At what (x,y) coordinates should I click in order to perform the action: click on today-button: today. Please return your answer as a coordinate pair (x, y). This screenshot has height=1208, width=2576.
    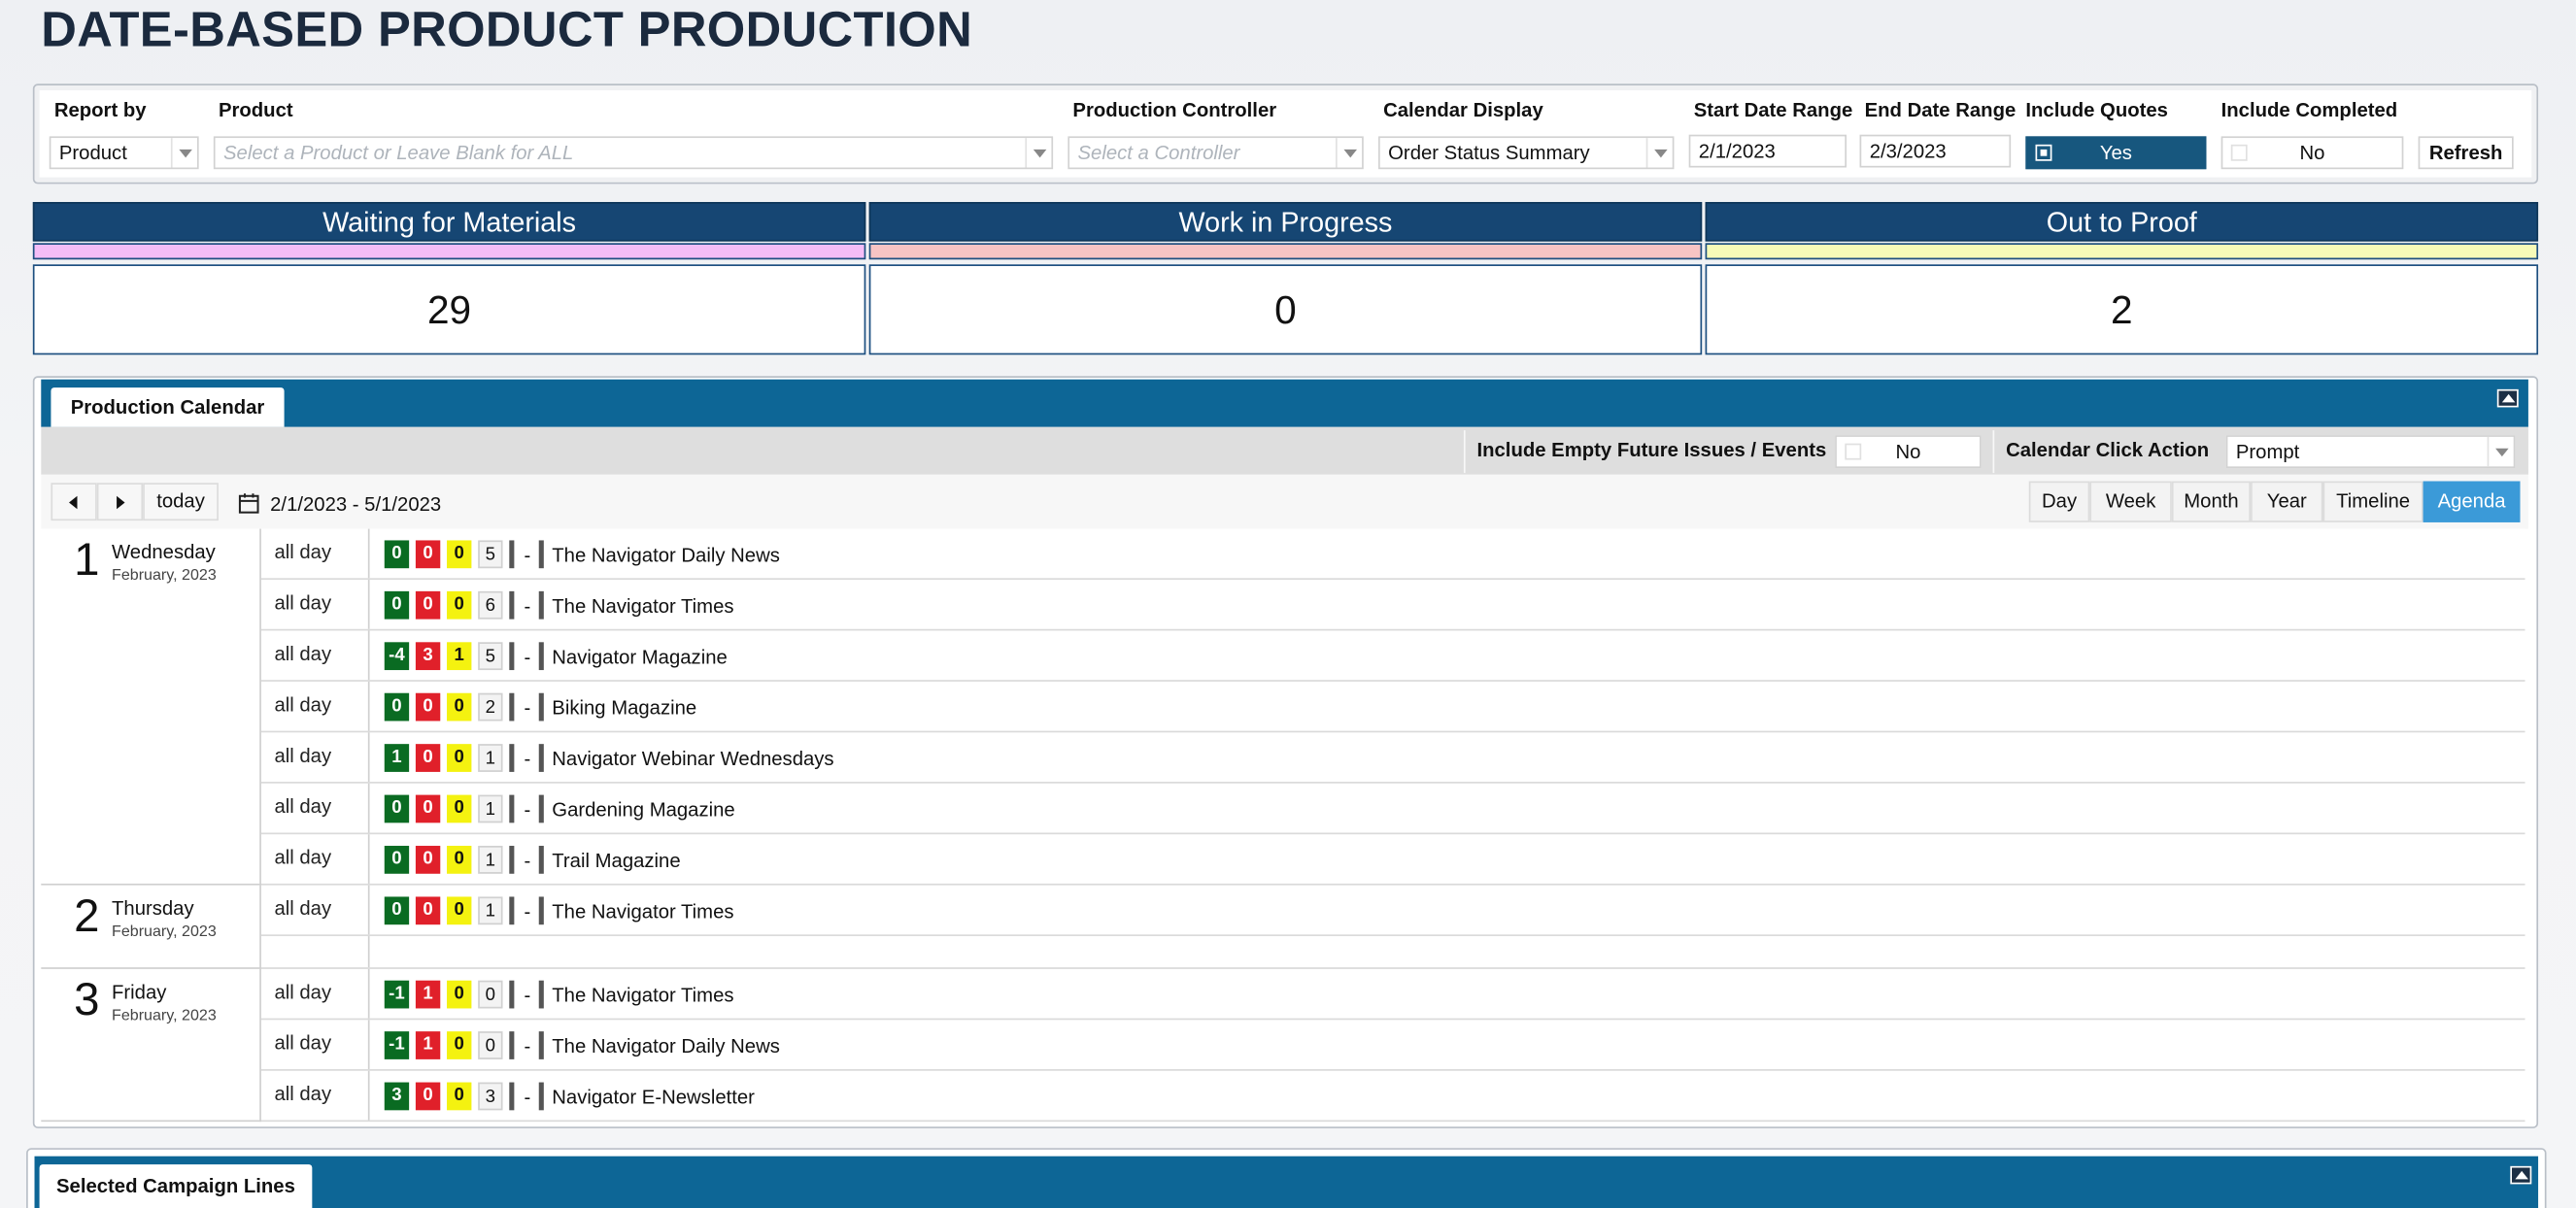
    Looking at the image, I should click on (181, 502).